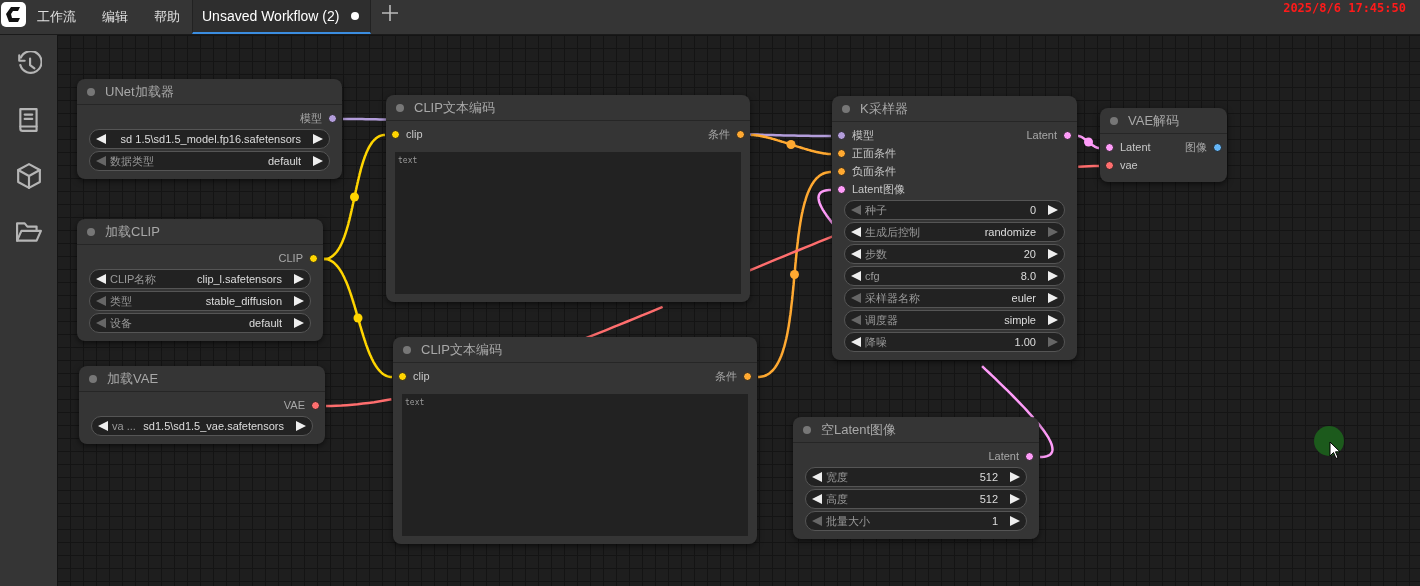 The image size is (1420, 586). What do you see at coordinates (872, 276) in the screenshot?
I see `widget-label: cfg` at bounding box center [872, 276].